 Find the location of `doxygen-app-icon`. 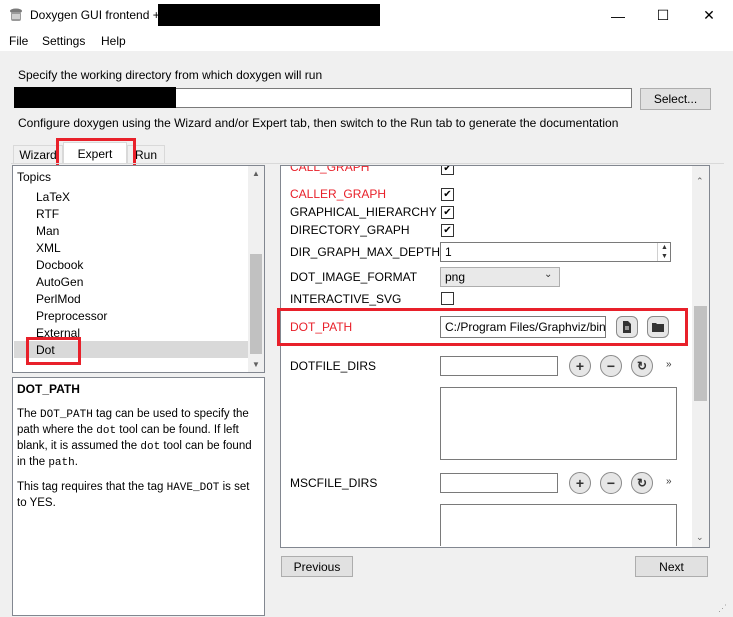

doxygen-app-icon is located at coordinates (16, 14).